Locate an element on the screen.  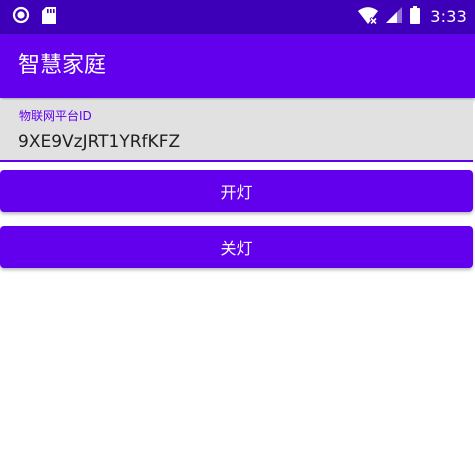
status-bar-right: 3:33 is located at coordinates (412, 17).